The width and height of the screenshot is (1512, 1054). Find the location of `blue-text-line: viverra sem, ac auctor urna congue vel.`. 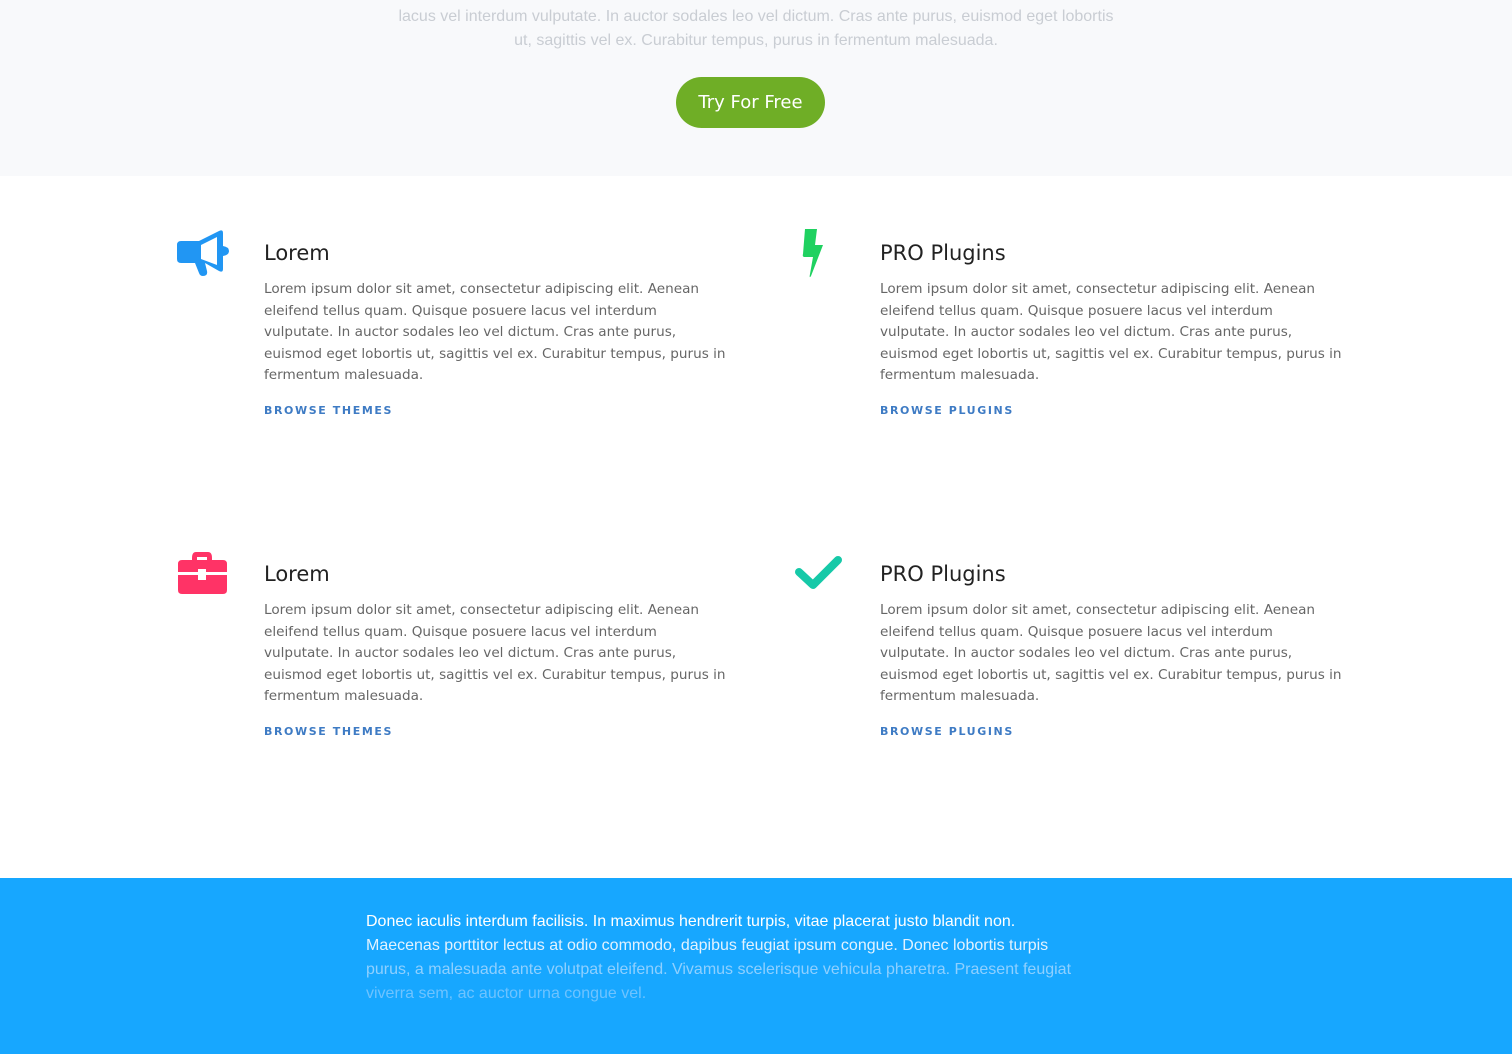

blue-text-line: viverra sem, ac auctor urna congue vel. is located at coordinates (506, 993).